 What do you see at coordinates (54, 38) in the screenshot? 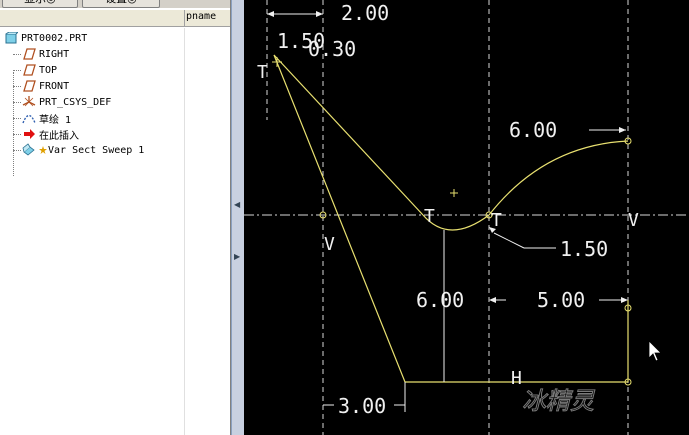
I see `tree-root-label: PRT0002.PRT` at bounding box center [54, 38].